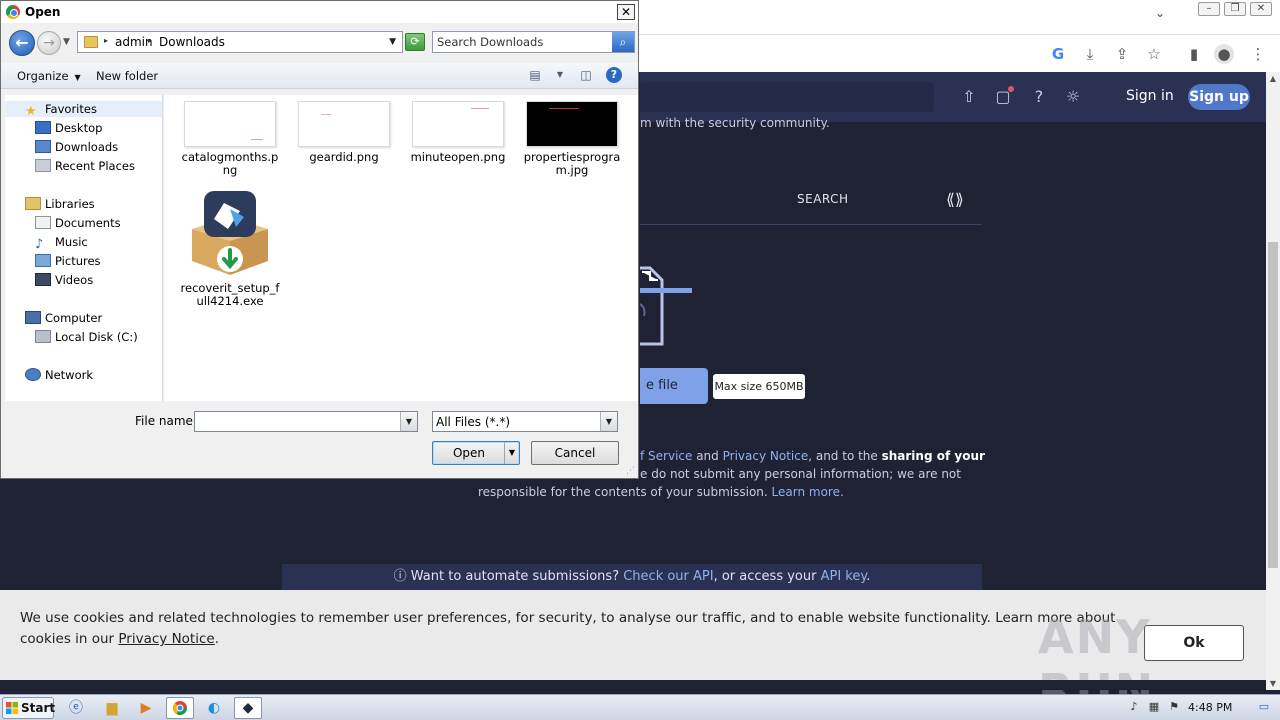  I want to click on back-arrow-icon: ←, so click(22, 43).